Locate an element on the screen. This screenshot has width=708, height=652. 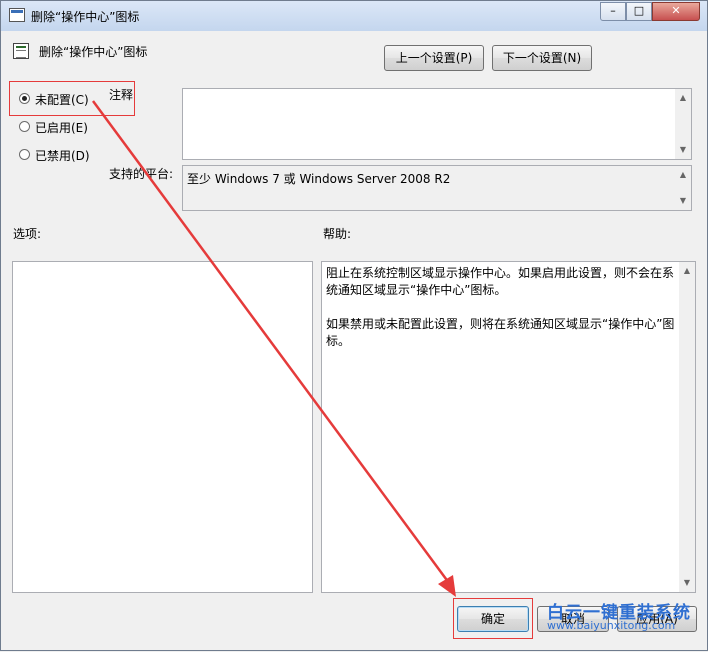
watermark-url: www.baiyunxitong.com is located at coordinates (611, 625).